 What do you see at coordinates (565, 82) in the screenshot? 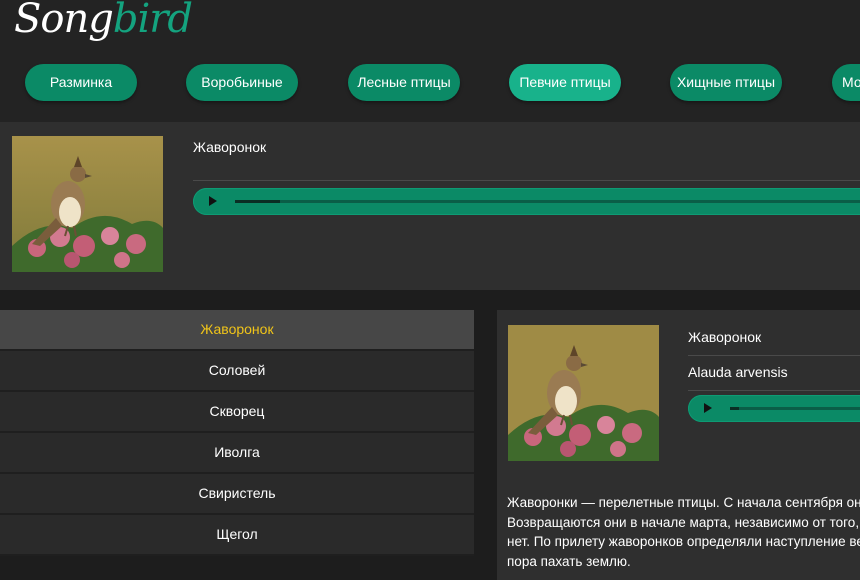
I see `nav-button-songbirds: Певчие птицы` at bounding box center [565, 82].